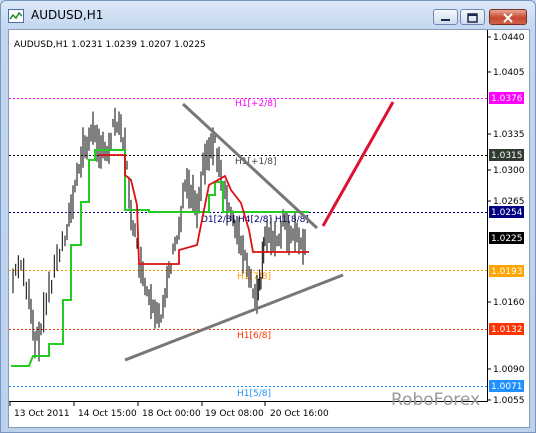 Image resolution: width=536 pixels, height=433 pixels. Describe the element at coordinates (507, 387) in the screenshot. I see `price-tag-text: 1.0071` at that location.